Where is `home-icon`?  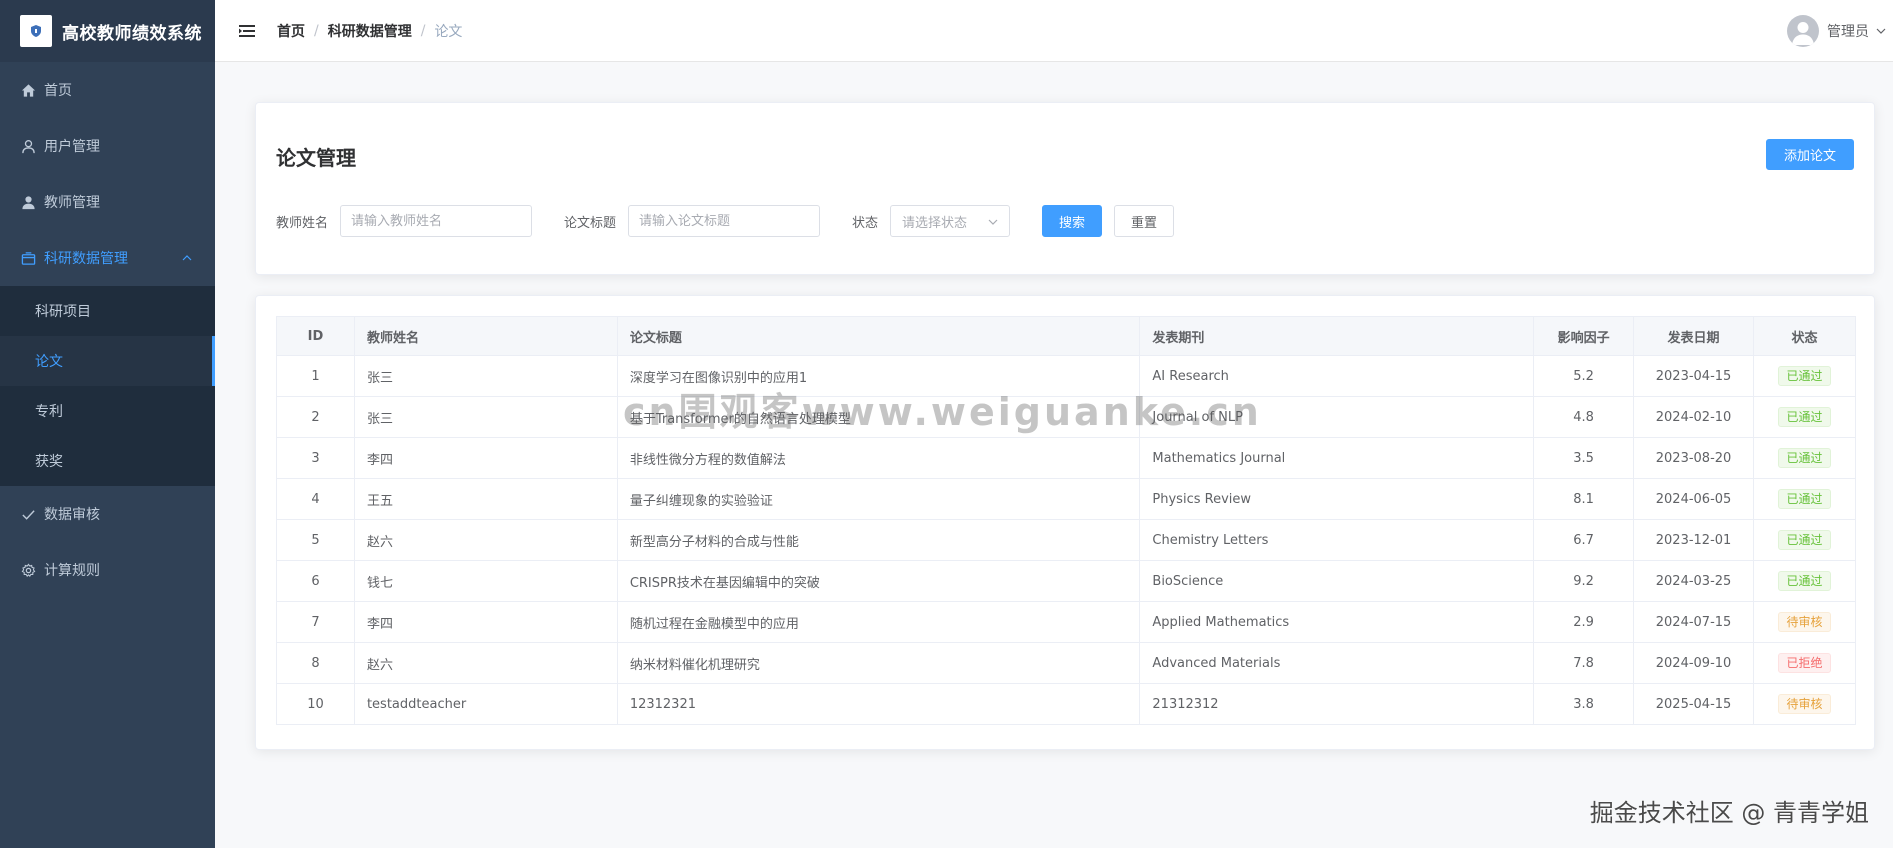
home-icon is located at coordinates (28, 90).